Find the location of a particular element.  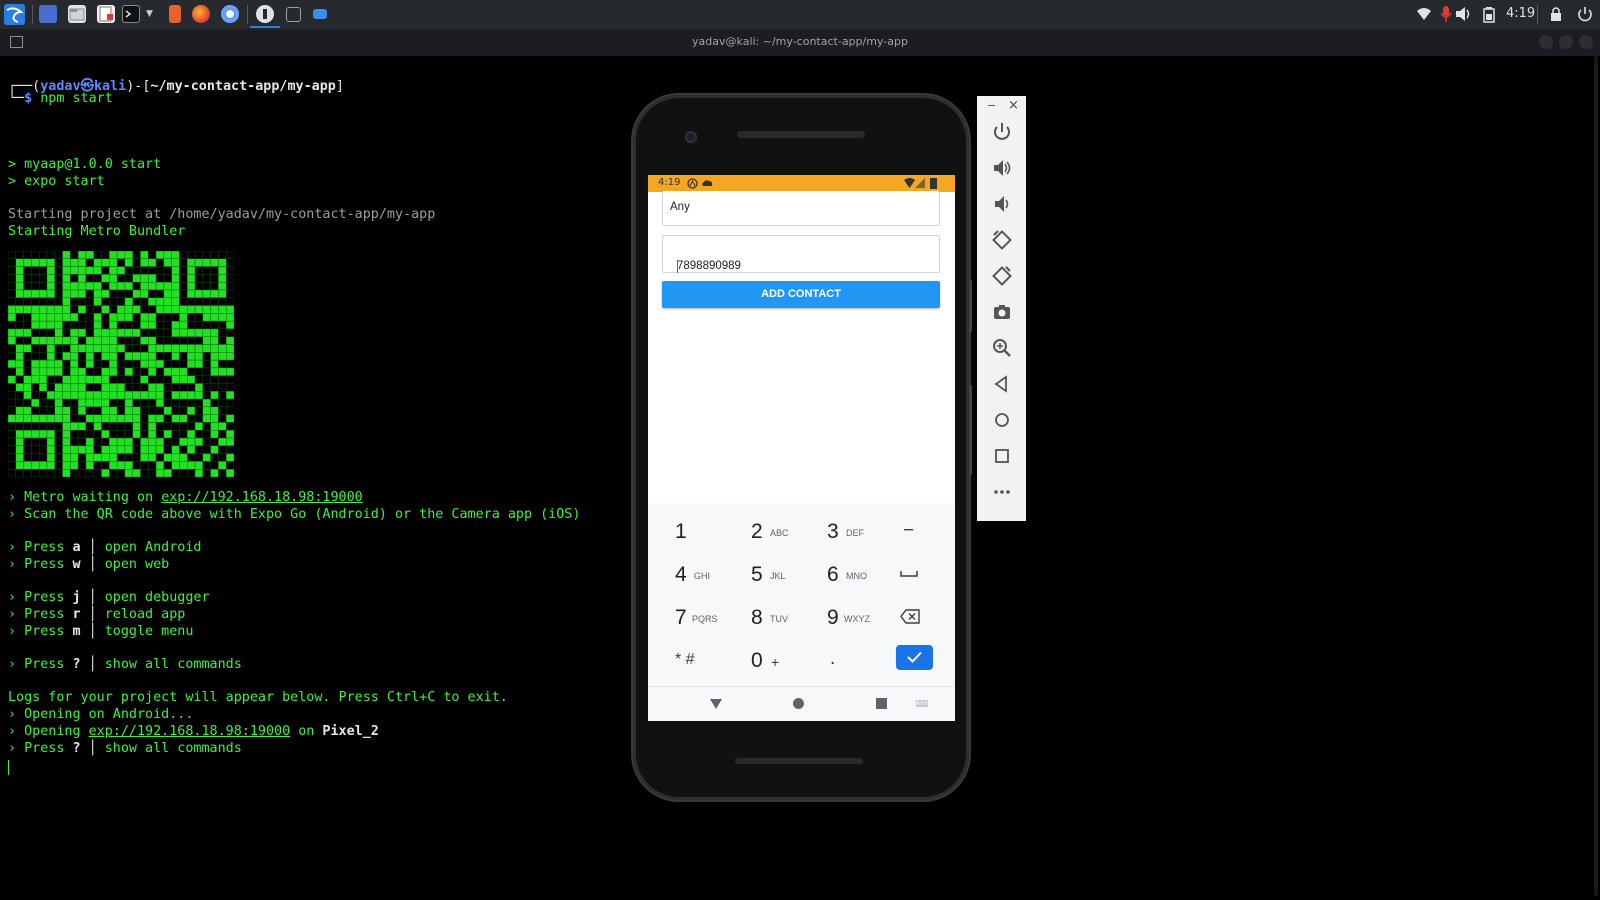

power-key is located at coordinates (970, 306).